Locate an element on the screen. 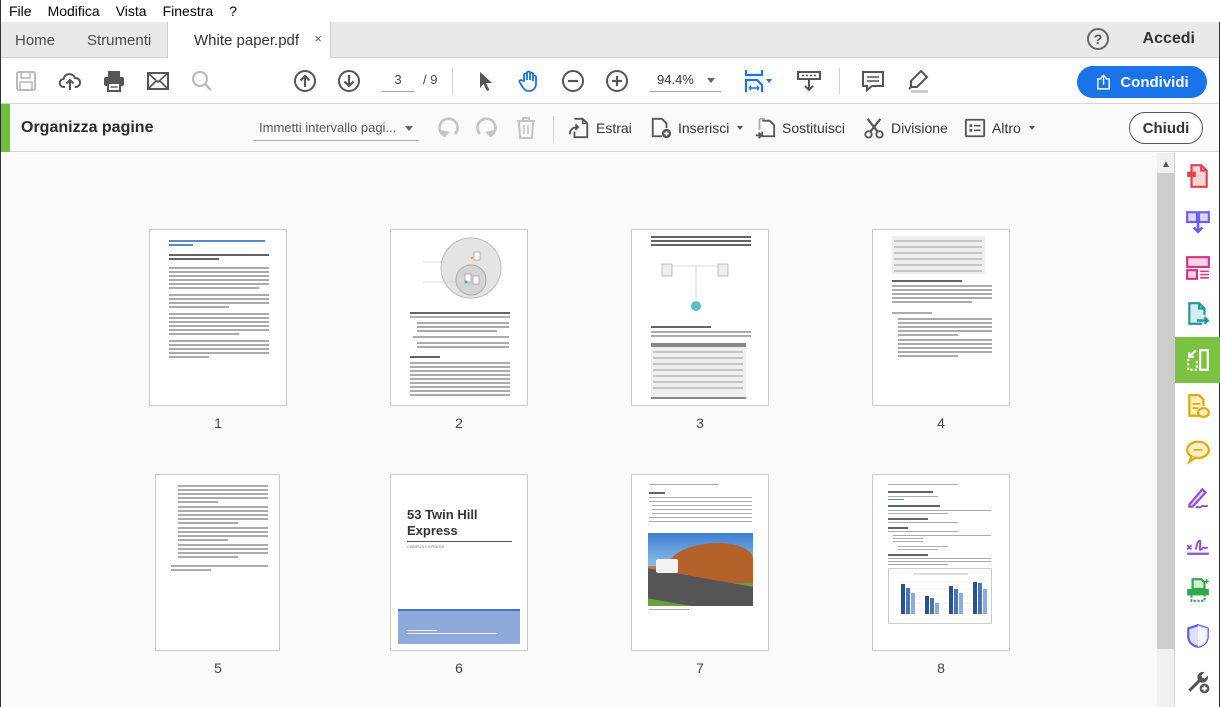  select-arrow-icon is located at coordinates (486, 81).